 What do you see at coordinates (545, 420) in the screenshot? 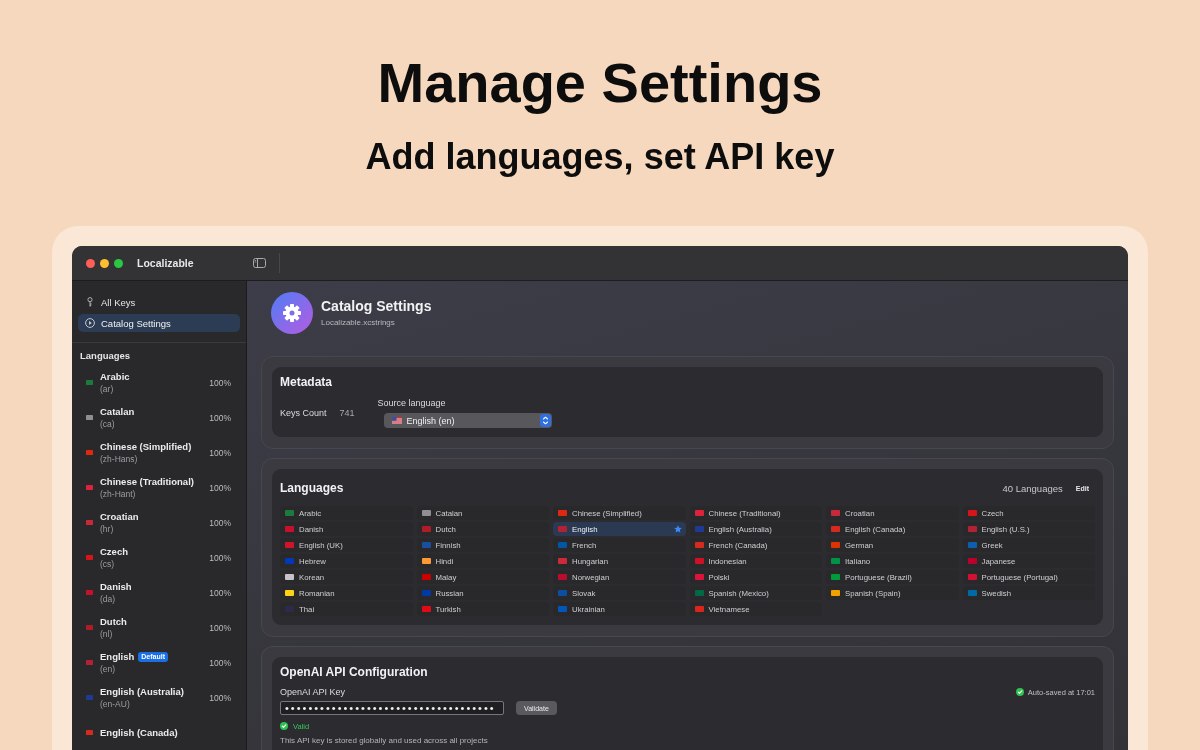
I see `chevron-updown-icon` at bounding box center [545, 420].